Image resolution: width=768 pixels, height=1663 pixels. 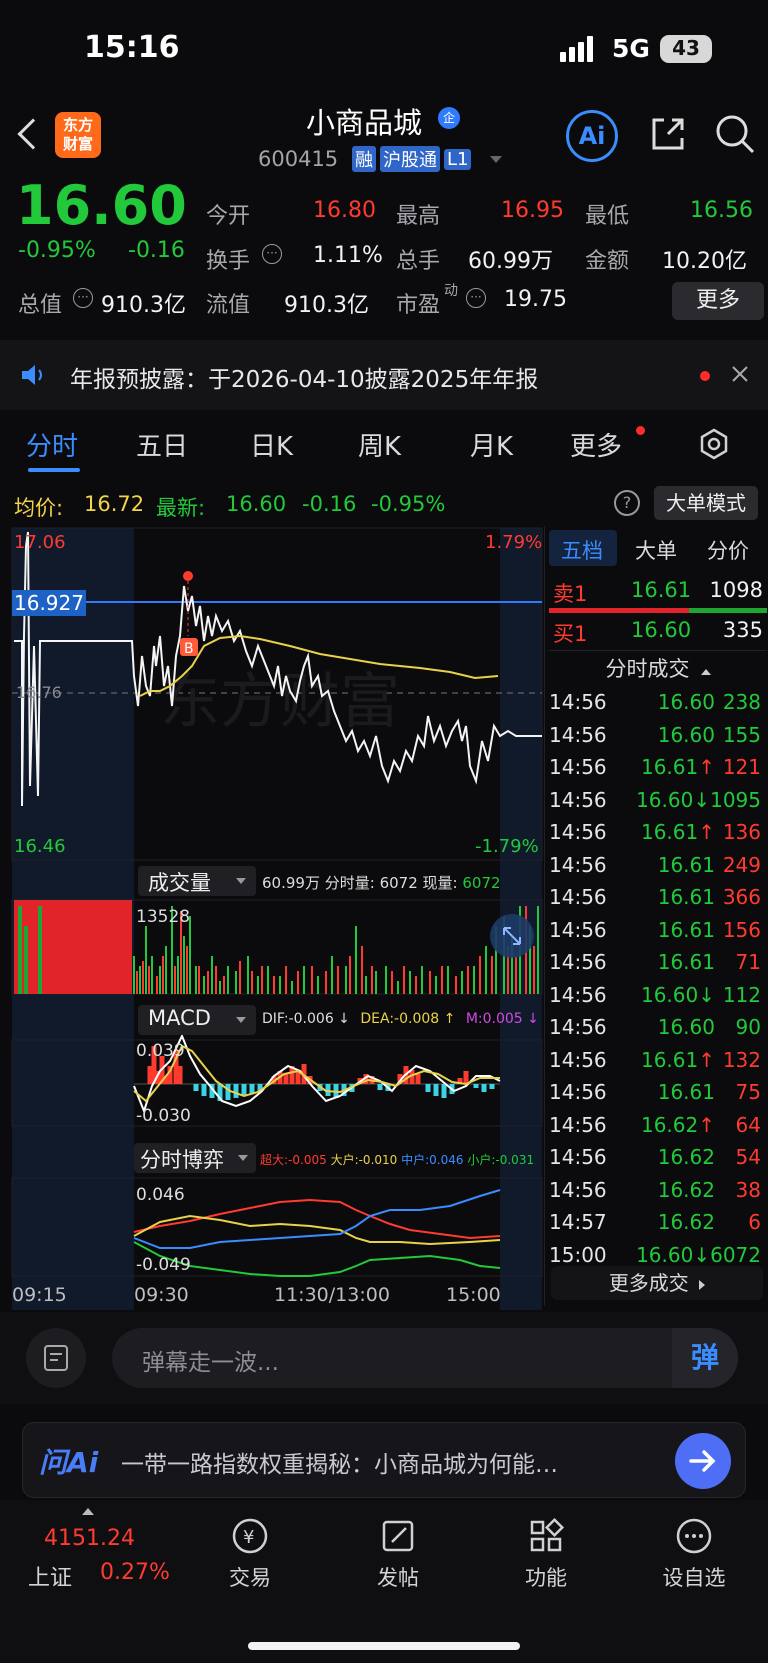 I want to click on big-order-mode-label: 大单模式, so click(x=706, y=503).